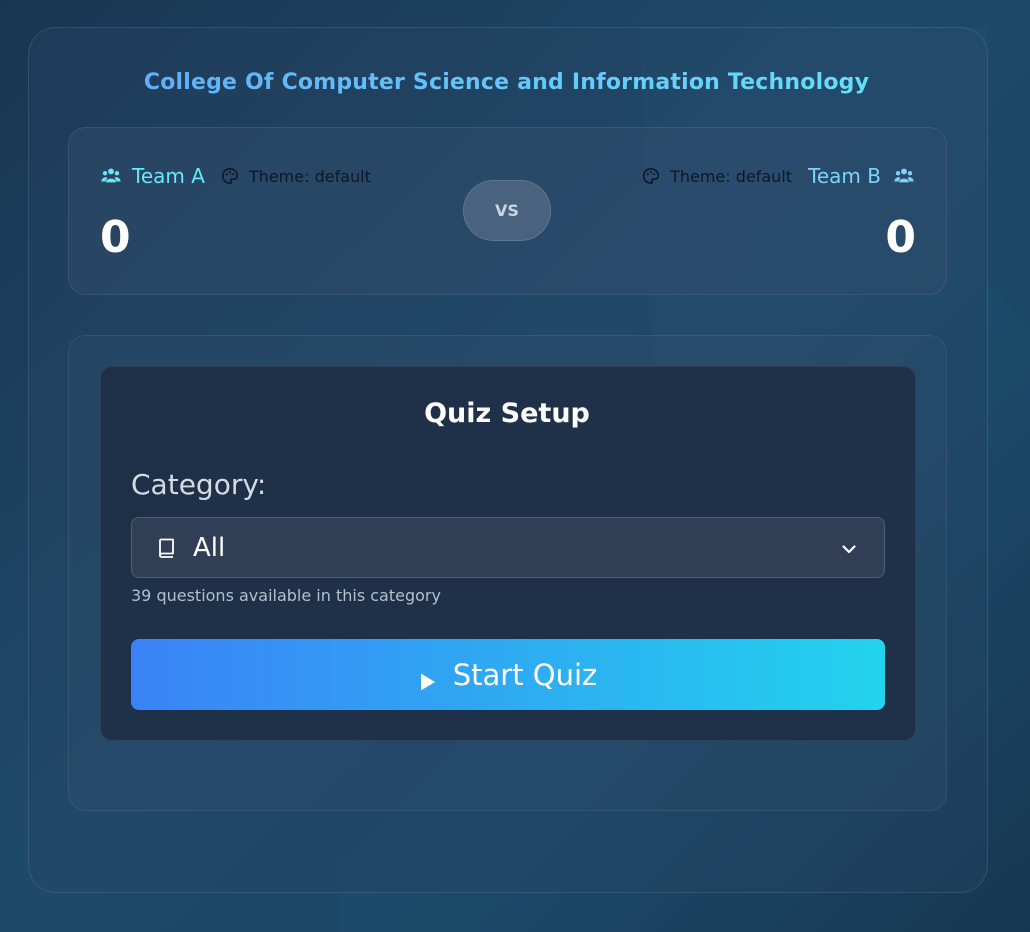  I want to click on start-quiz-label: Start Quiz, so click(525, 674).